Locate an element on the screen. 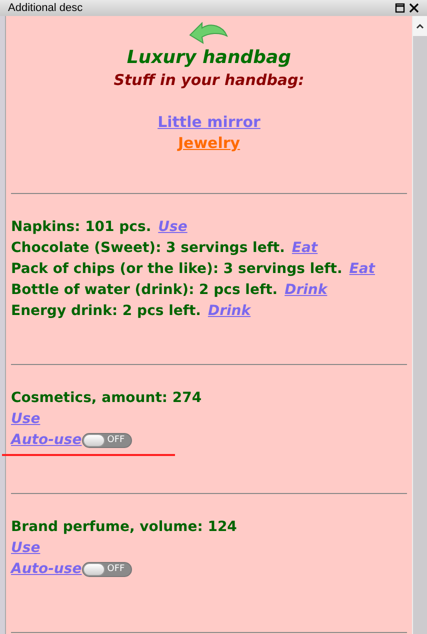 This screenshot has width=427, height=634. window-title: Additional desc is located at coordinates (45, 8).